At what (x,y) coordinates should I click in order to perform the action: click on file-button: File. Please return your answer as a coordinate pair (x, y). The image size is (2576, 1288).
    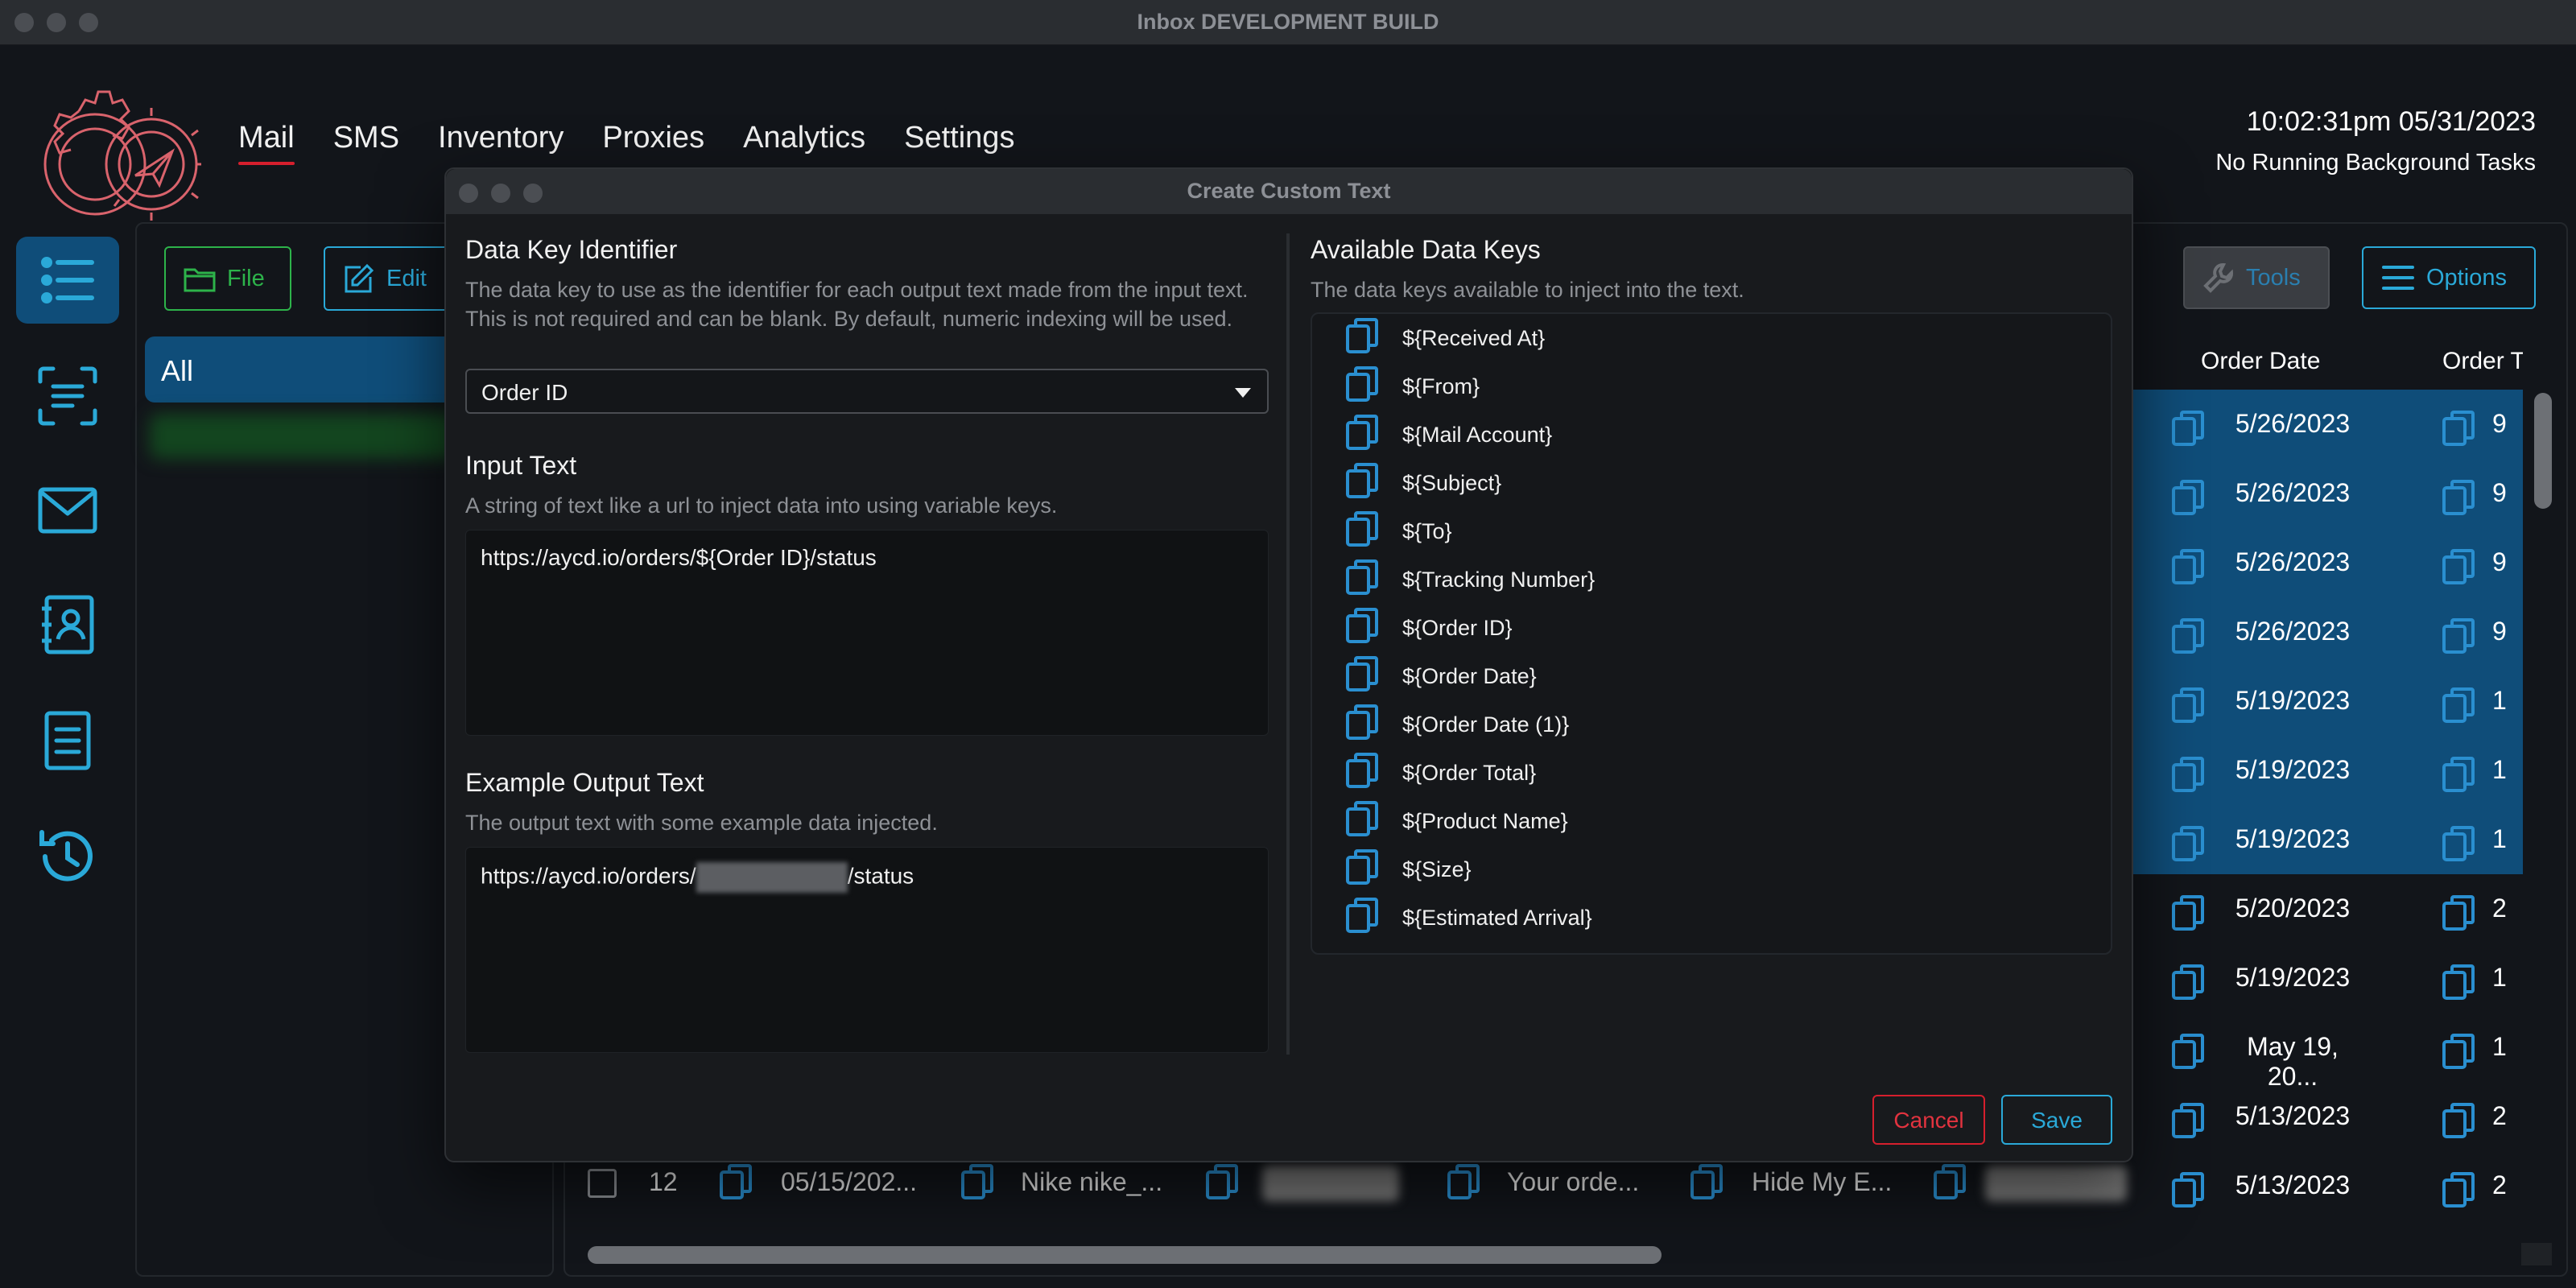
    Looking at the image, I should click on (227, 278).